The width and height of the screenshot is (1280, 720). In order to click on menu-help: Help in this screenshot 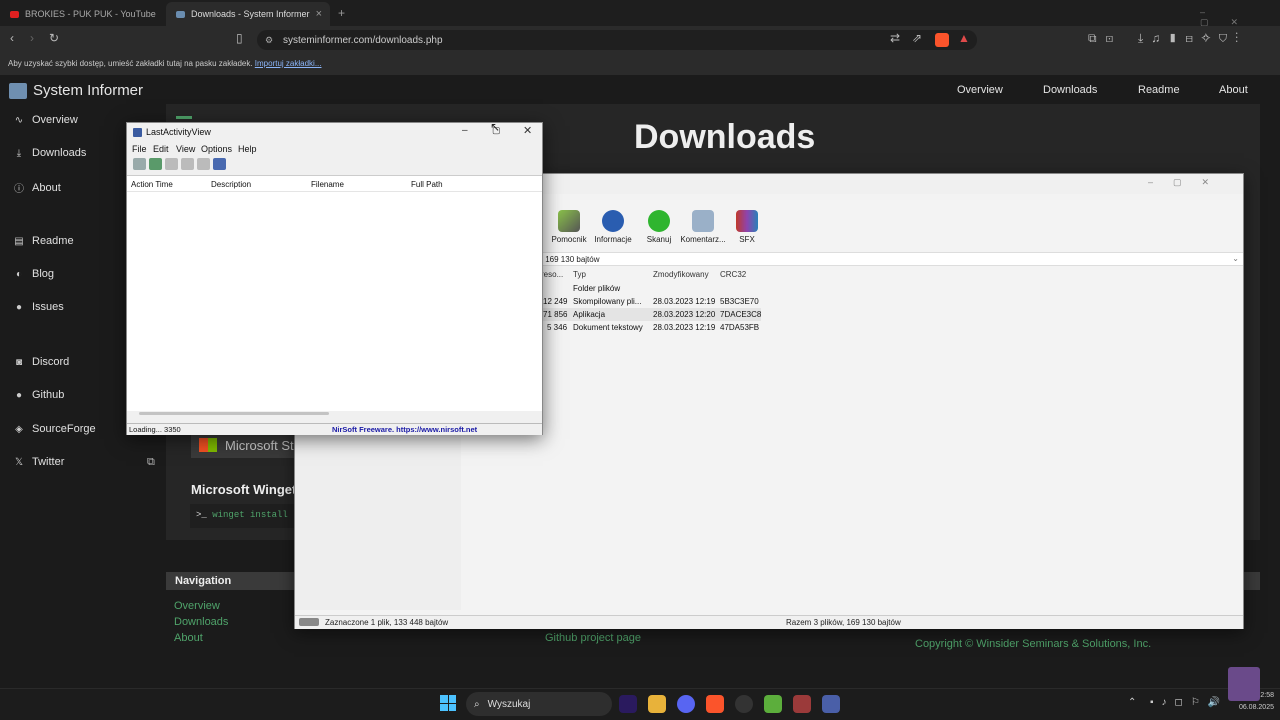, I will do `click(247, 149)`.